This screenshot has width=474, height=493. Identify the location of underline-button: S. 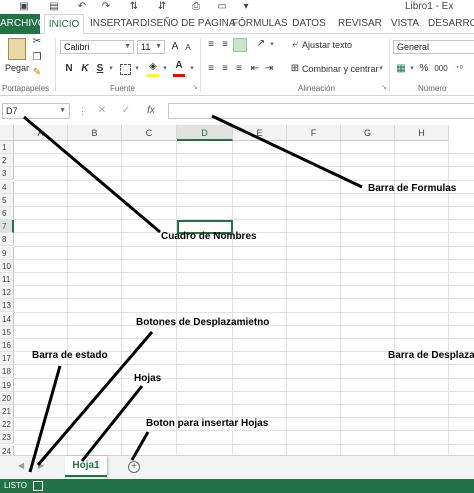
(100, 69).